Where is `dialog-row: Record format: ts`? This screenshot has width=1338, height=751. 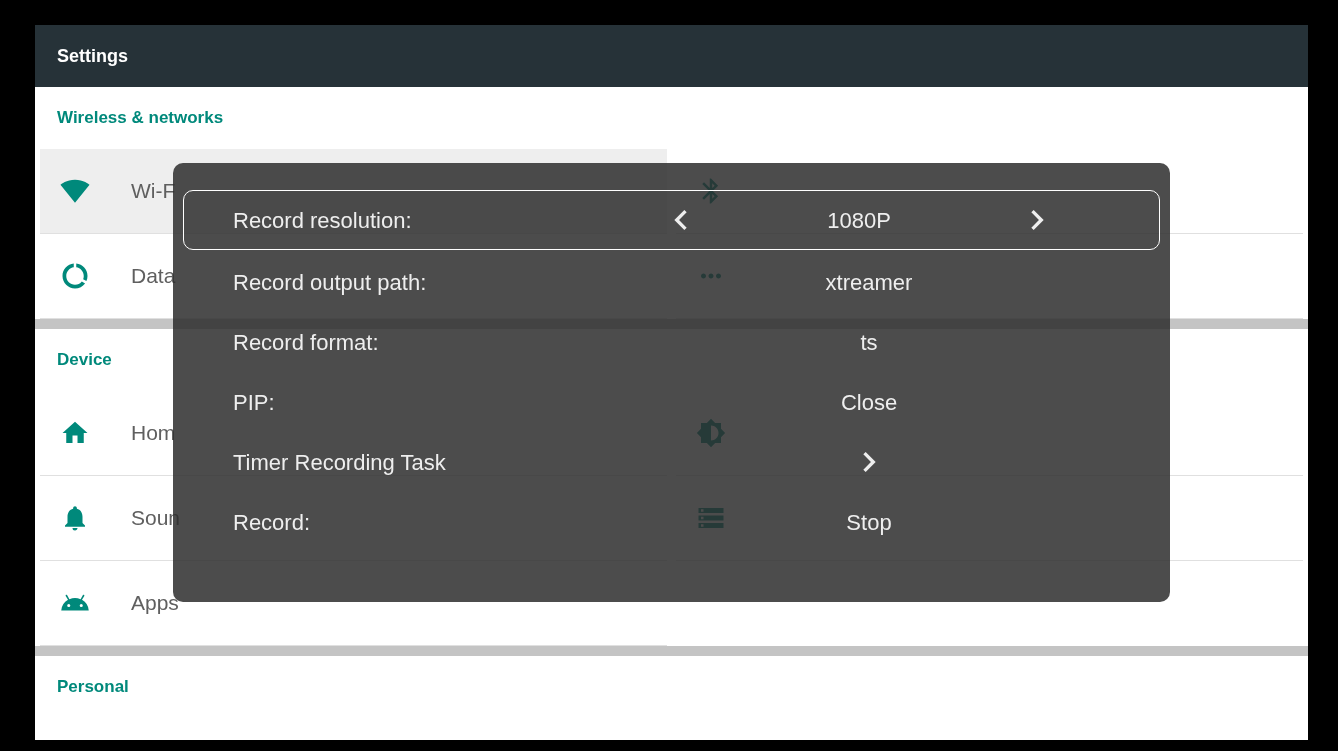 dialog-row: Record format: ts is located at coordinates (671, 342).